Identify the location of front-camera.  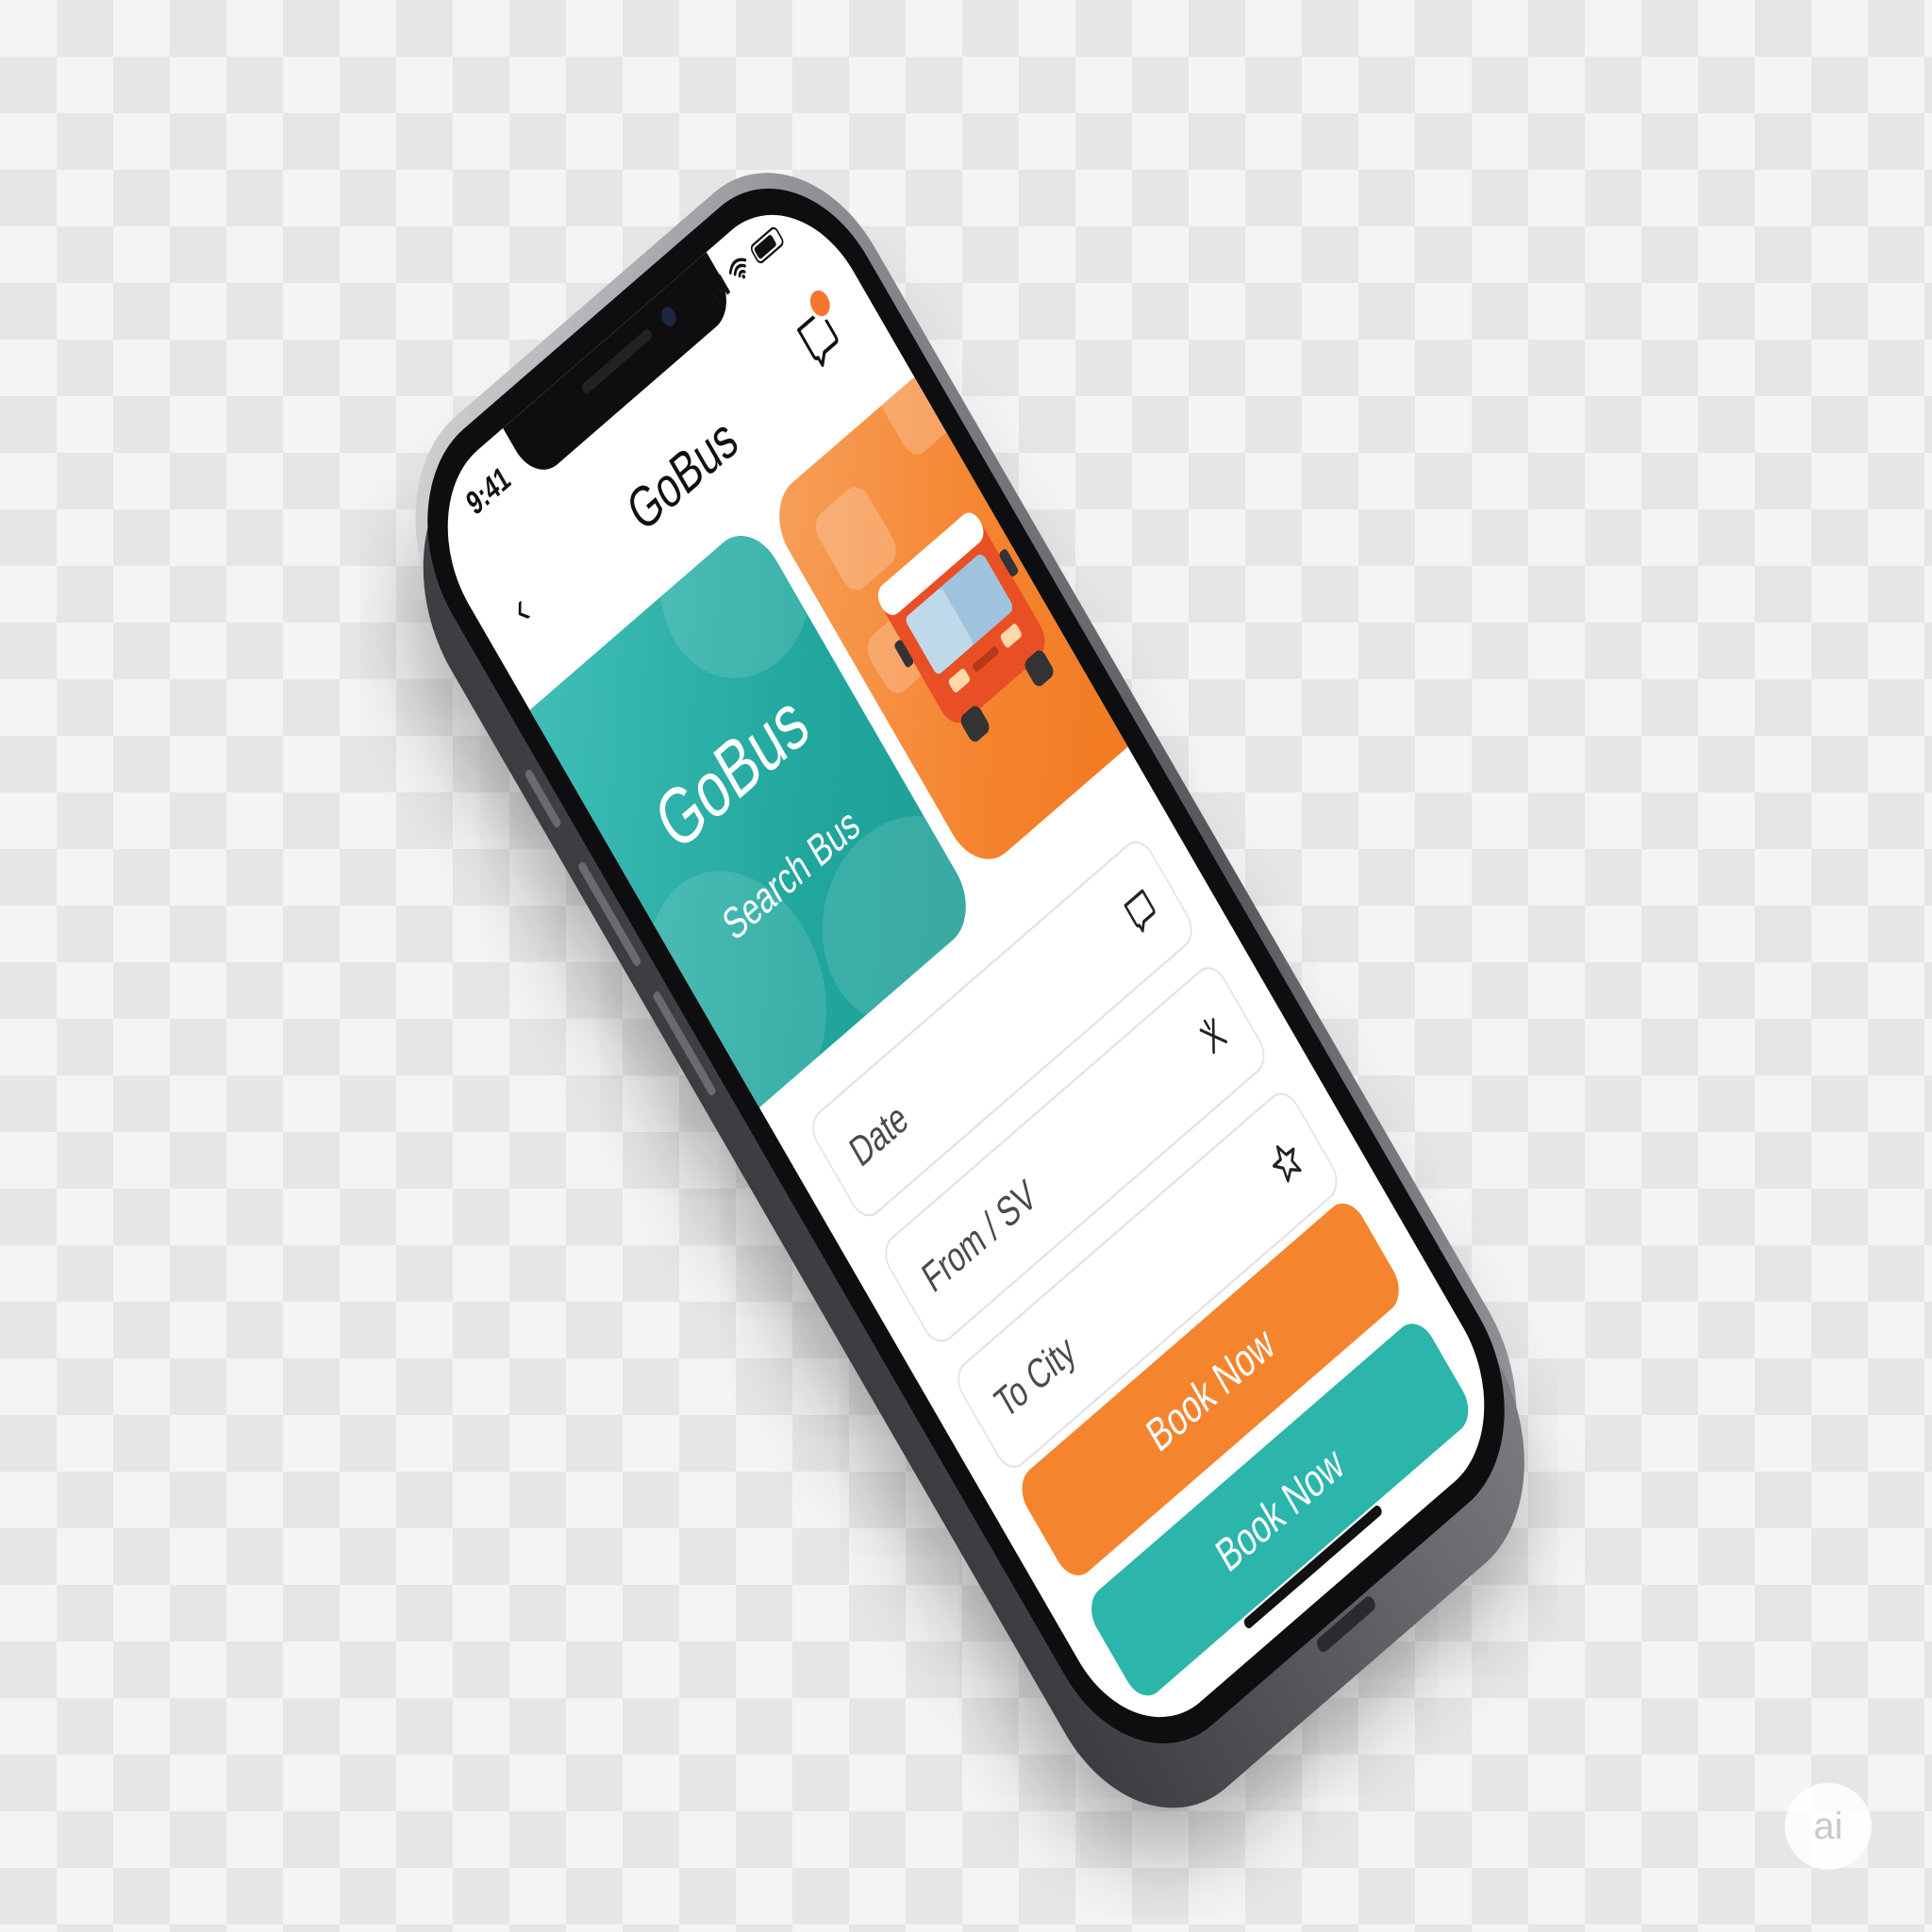
(669, 317).